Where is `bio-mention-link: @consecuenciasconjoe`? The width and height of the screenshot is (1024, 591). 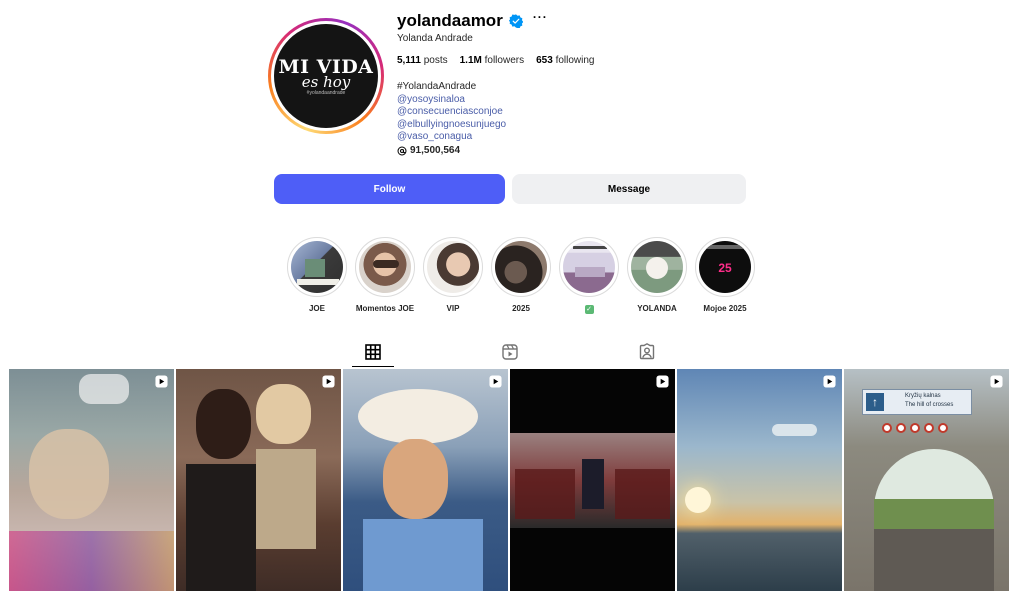 bio-mention-link: @consecuenciasconjoe is located at coordinates (451, 112).